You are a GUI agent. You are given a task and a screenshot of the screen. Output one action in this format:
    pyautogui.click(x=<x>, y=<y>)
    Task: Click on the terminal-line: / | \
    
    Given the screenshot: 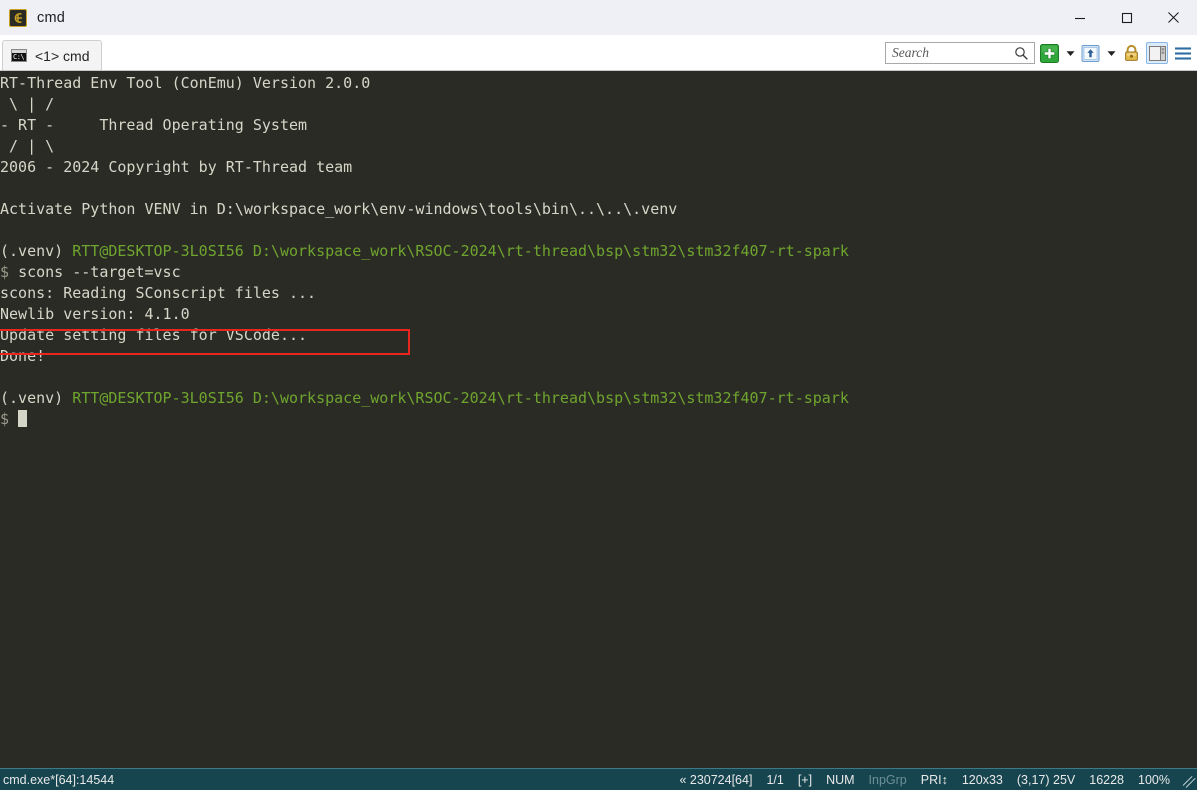 What is the action you would take?
    pyautogui.click(x=598, y=146)
    